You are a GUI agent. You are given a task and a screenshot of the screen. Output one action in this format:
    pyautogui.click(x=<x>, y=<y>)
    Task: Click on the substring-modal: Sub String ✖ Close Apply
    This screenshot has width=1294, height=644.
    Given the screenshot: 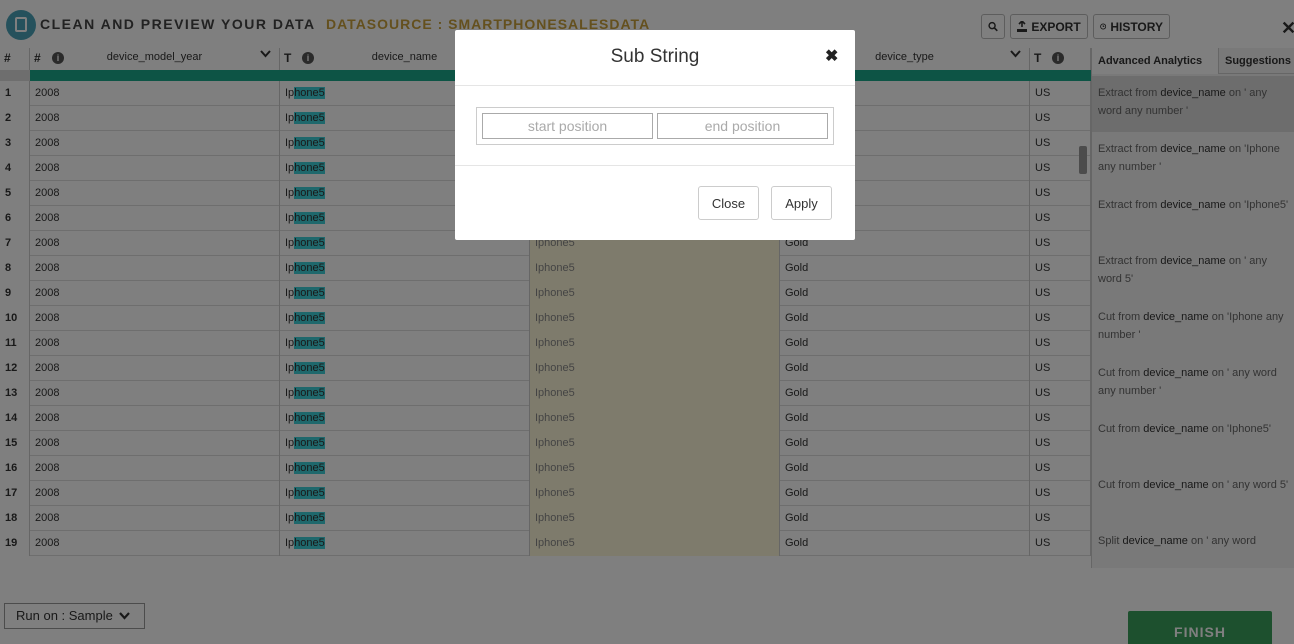 What is the action you would take?
    pyautogui.click(x=655, y=135)
    